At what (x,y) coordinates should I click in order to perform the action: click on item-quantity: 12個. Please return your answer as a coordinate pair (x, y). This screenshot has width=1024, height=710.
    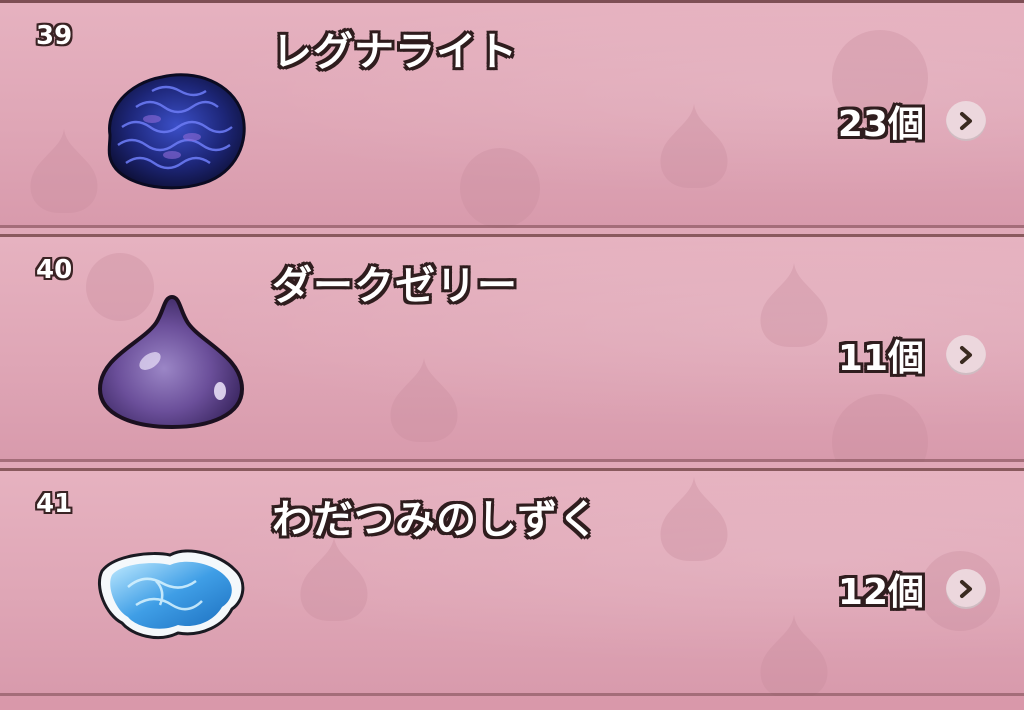
    Looking at the image, I should click on (880, 592).